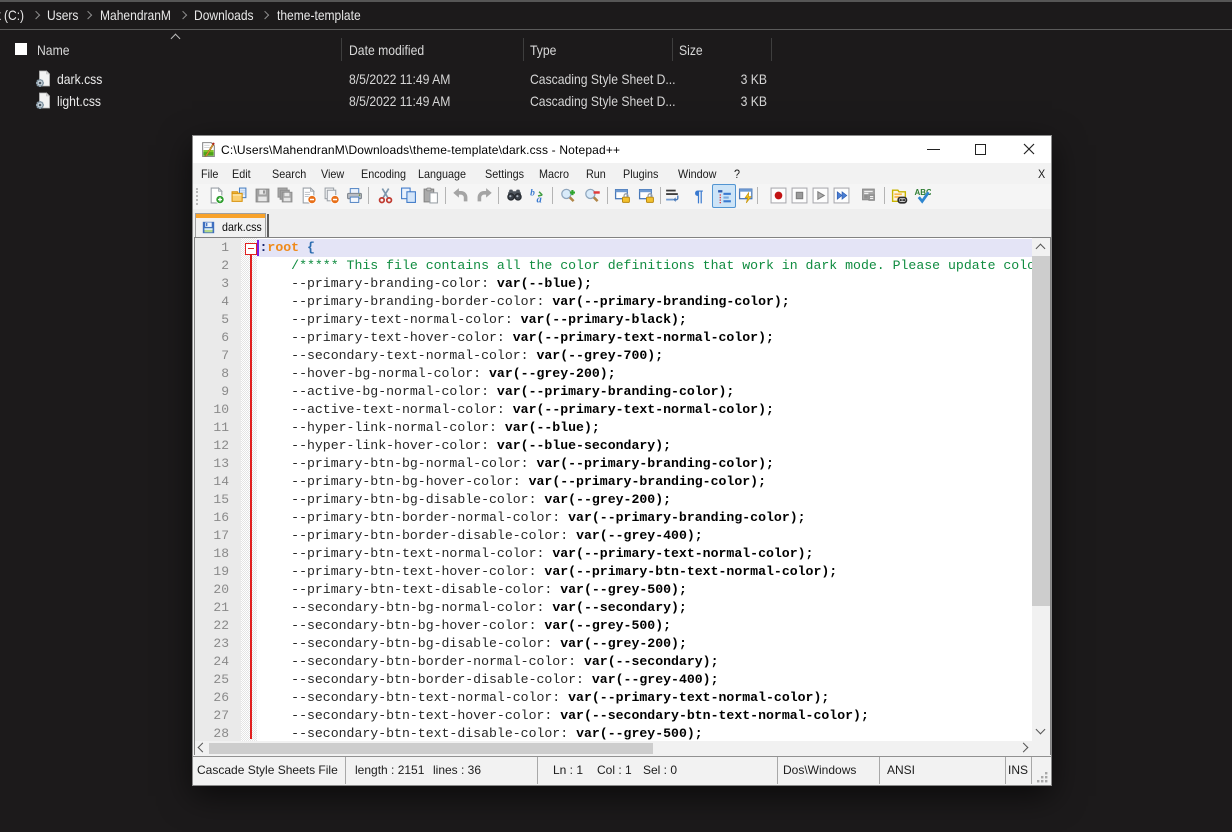 This screenshot has height=832, width=1232. What do you see at coordinates (532, 193) in the screenshot?
I see `svg-text: b` at bounding box center [532, 193].